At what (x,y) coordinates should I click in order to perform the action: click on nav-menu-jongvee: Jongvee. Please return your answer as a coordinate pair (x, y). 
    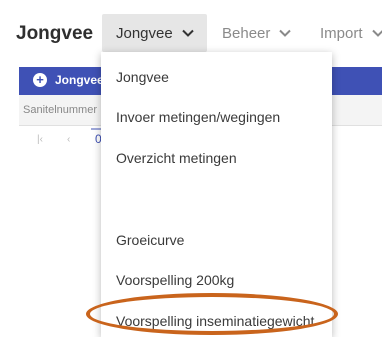
    Looking at the image, I should click on (154, 33).